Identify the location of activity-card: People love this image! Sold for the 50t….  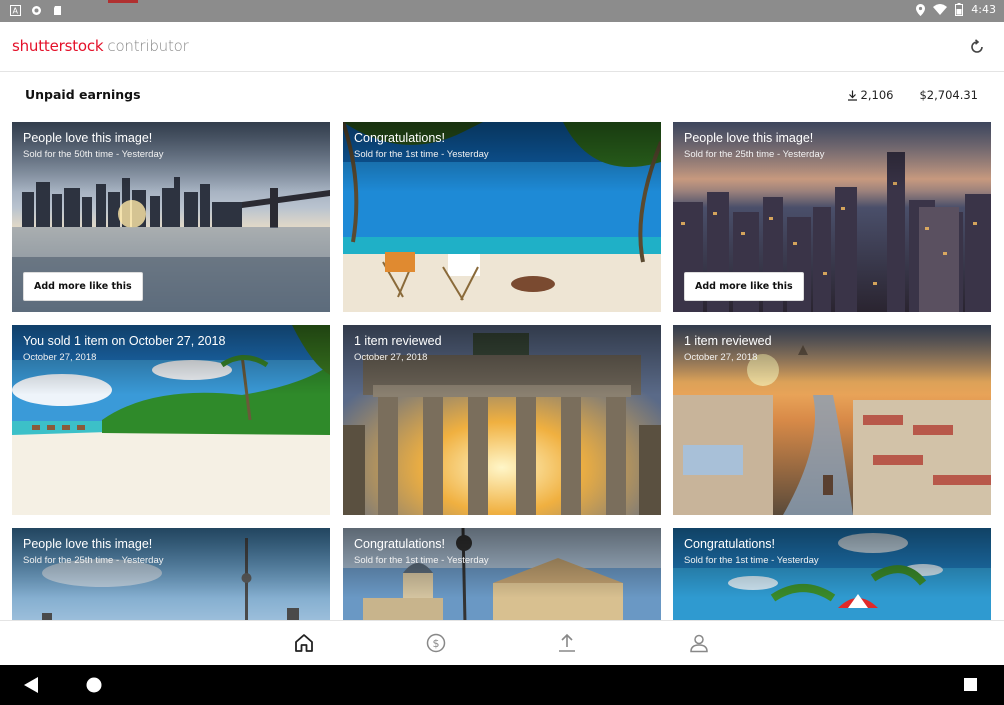
(171, 217).